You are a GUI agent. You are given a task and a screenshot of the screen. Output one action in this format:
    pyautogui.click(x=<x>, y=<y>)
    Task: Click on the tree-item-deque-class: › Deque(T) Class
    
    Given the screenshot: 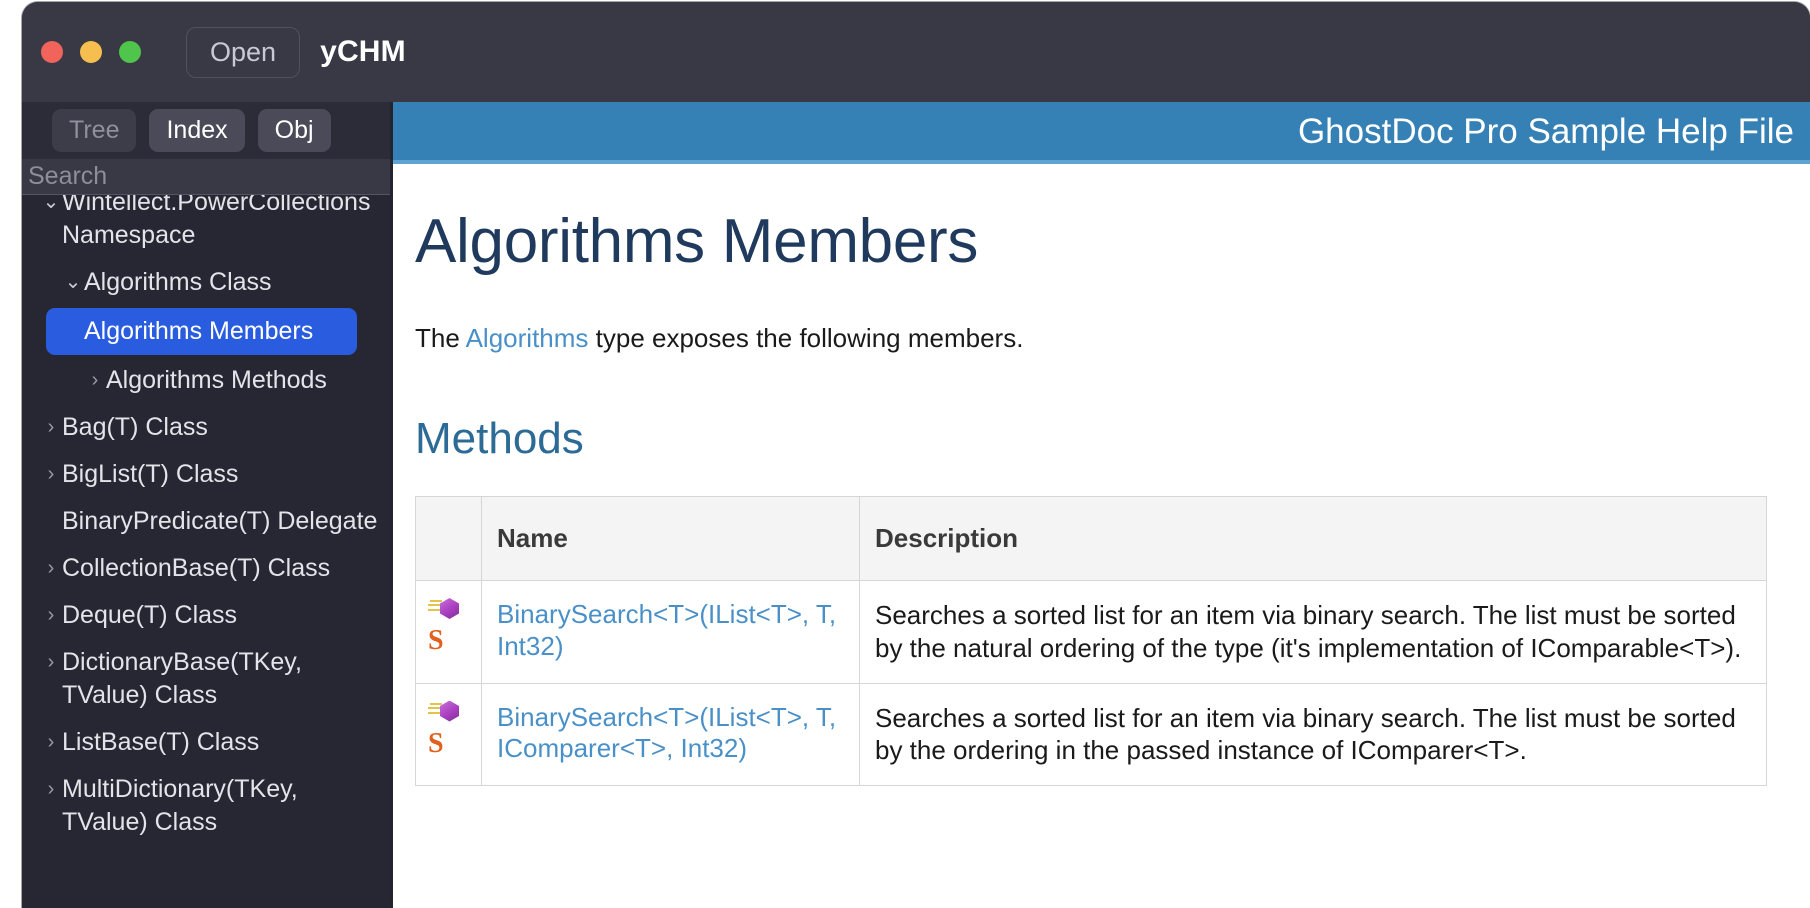 What is the action you would take?
    pyautogui.click(x=206, y=615)
    